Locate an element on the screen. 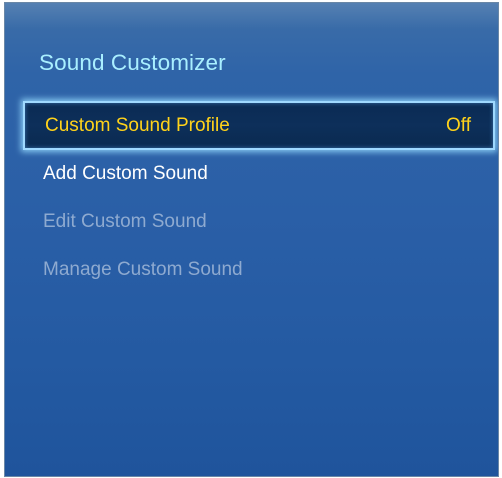 Image resolution: width=502 pixels, height=478 pixels. menu-item-label: Manage Custom Sound is located at coordinates (143, 269).